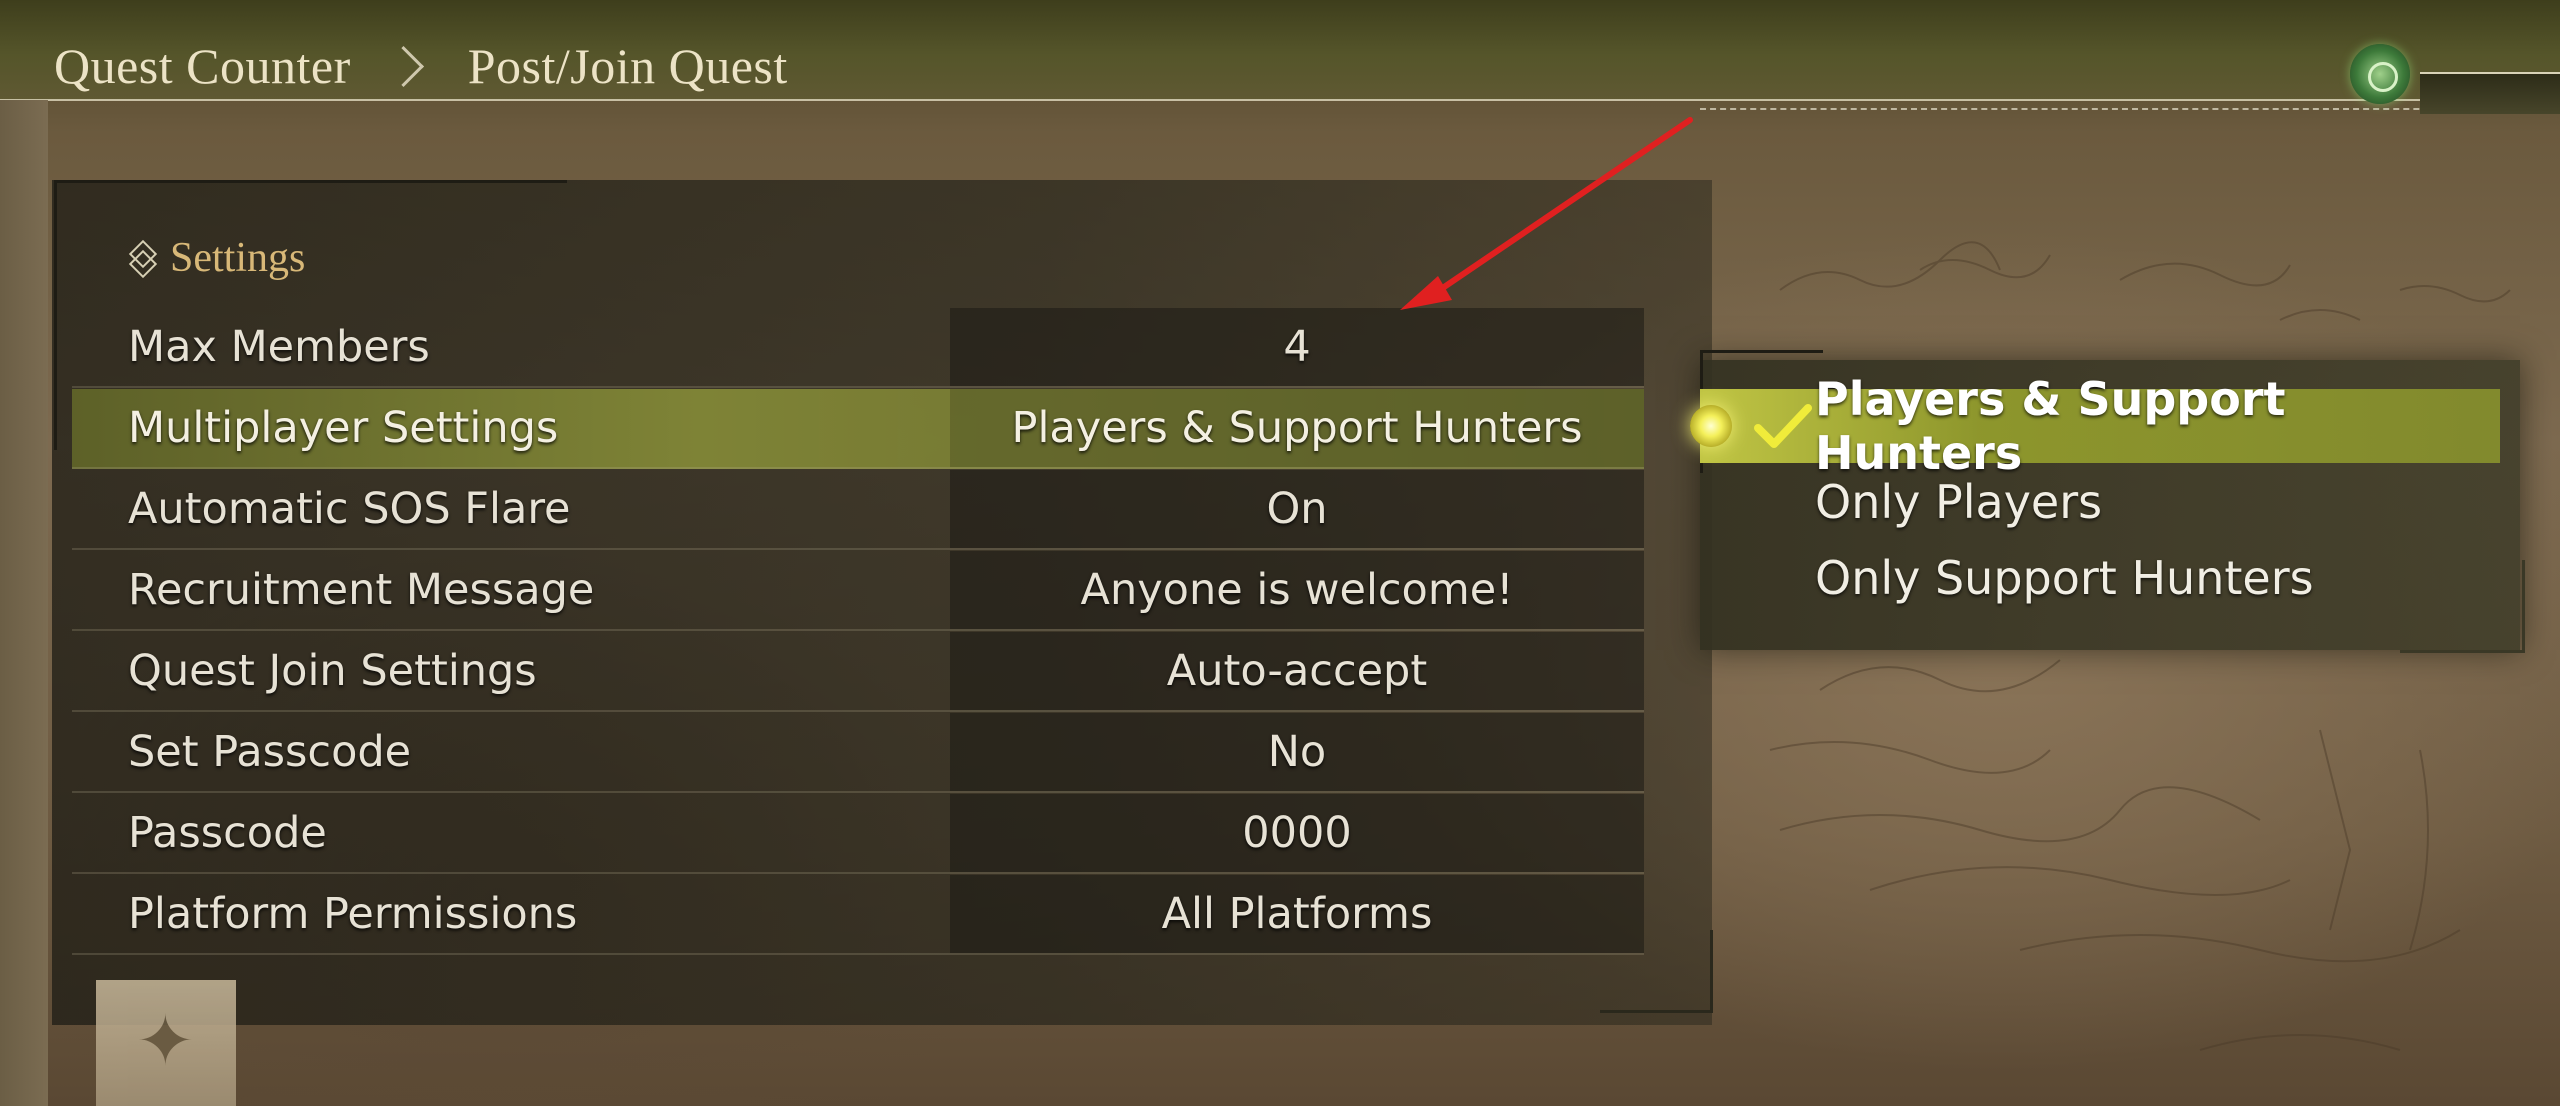 Image resolution: width=2560 pixels, height=1106 pixels. I want to click on option-only-support-hunters: Only Support Hunters, so click(2100, 578).